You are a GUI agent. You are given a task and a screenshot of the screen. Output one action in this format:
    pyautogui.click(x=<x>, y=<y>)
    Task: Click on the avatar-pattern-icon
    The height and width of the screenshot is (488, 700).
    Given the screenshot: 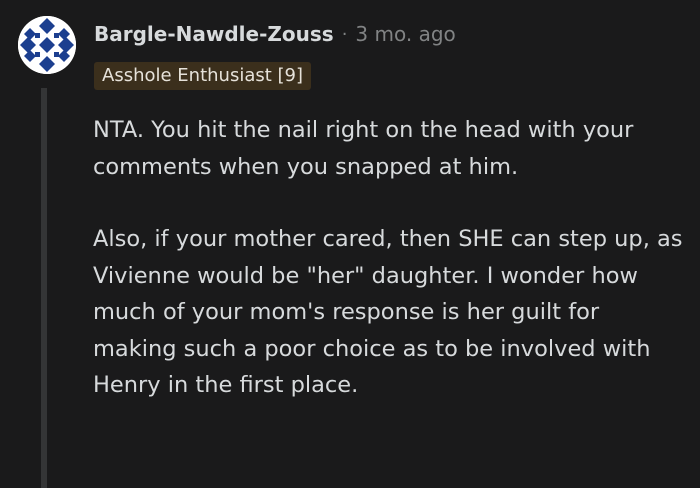 What is the action you would take?
    pyautogui.click(x=47, y=45)
    